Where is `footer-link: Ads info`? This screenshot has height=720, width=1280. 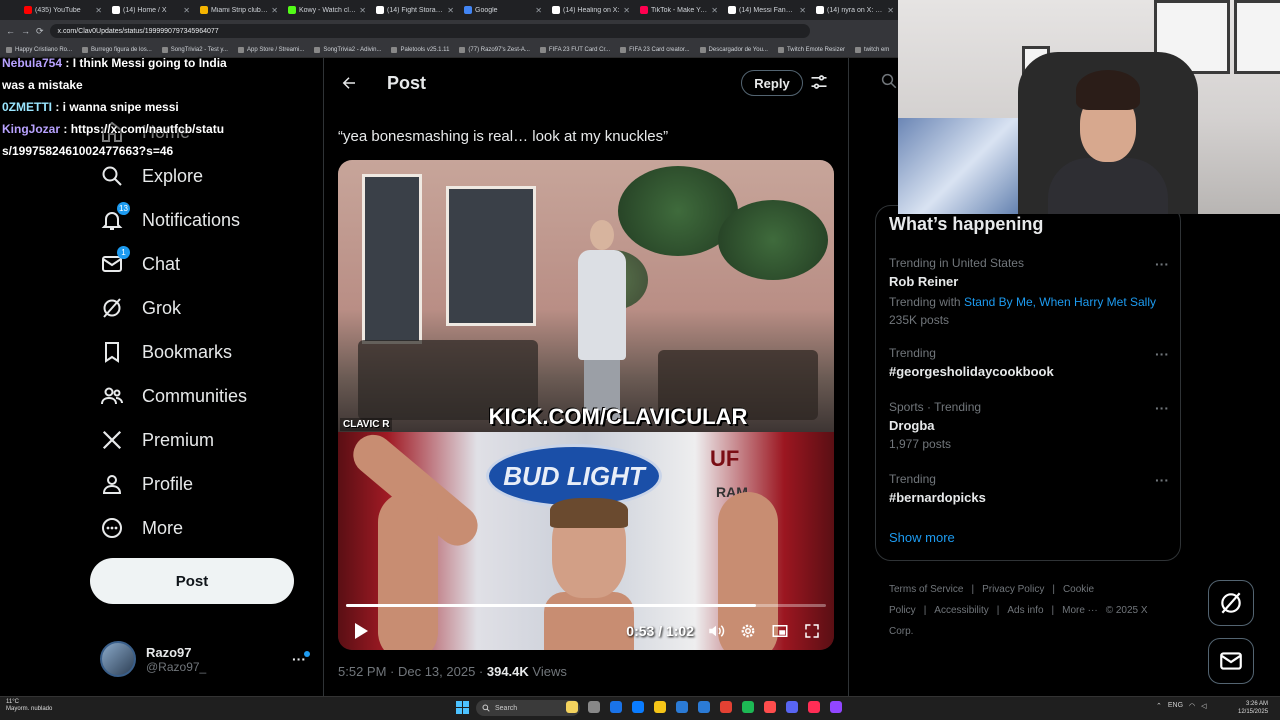 footer-link: Ads info is located at coordinates (1025, 610).